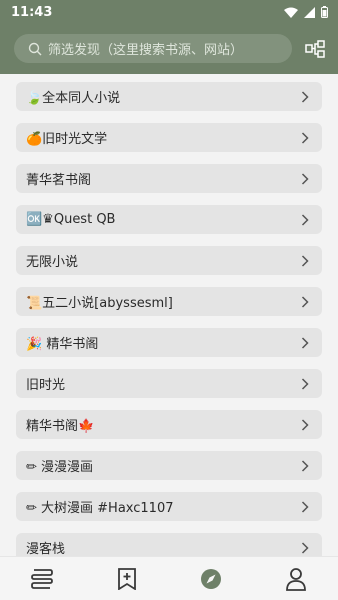  Describe the element at coordinates (46, 549) in the screenshot. I see `item-label: 漫客栈` at that location.